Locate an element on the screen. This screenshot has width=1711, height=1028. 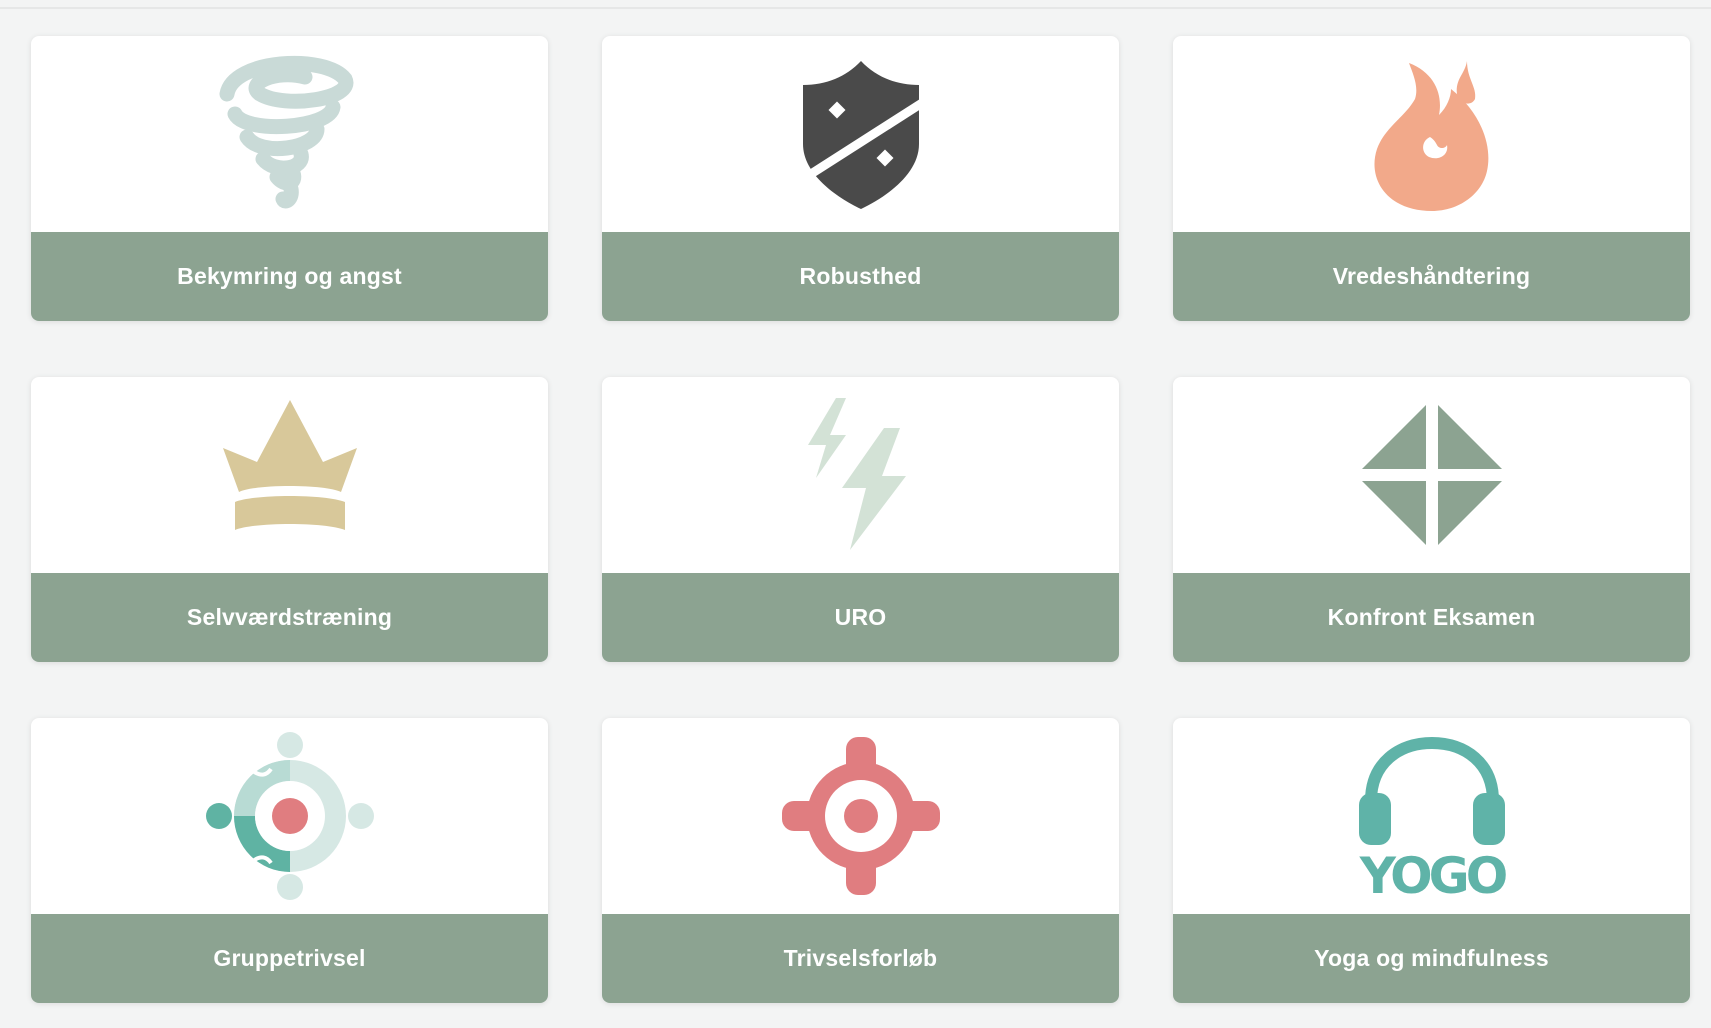
course-card-trivselsforlob: Trivselsforløb is located at coordinates (860, 860).